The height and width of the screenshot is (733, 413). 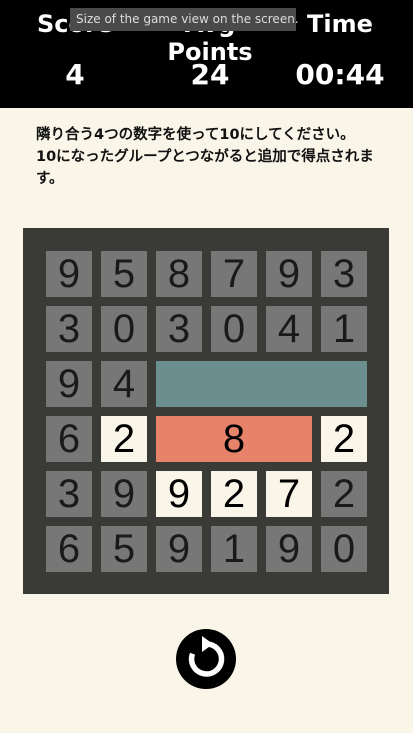 What do you see at coordinates (179, 274) in the screenshot?
I see `board-cell: 8` at bounding box center [179, 274].